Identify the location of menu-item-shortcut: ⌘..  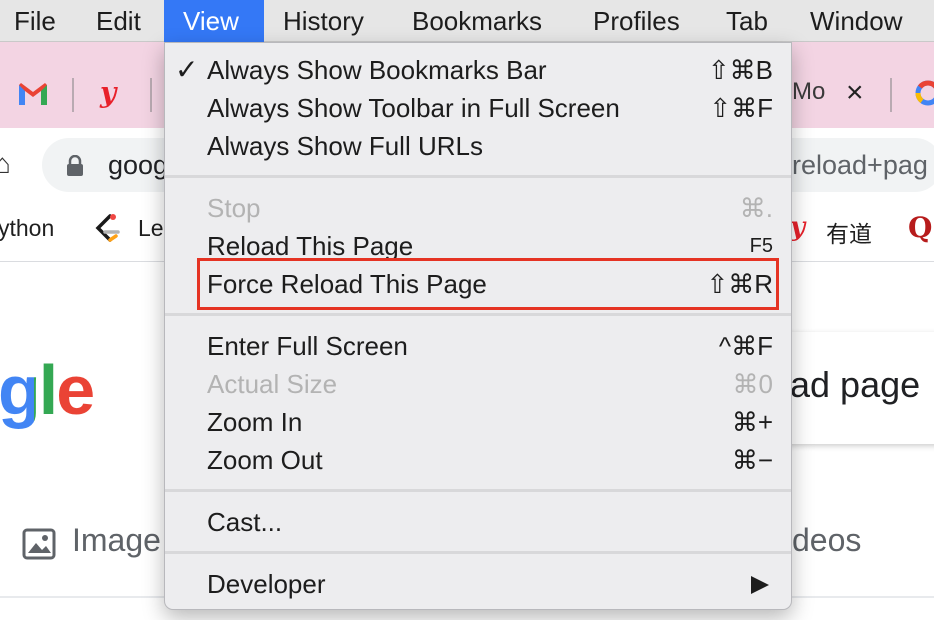
(756, 208).